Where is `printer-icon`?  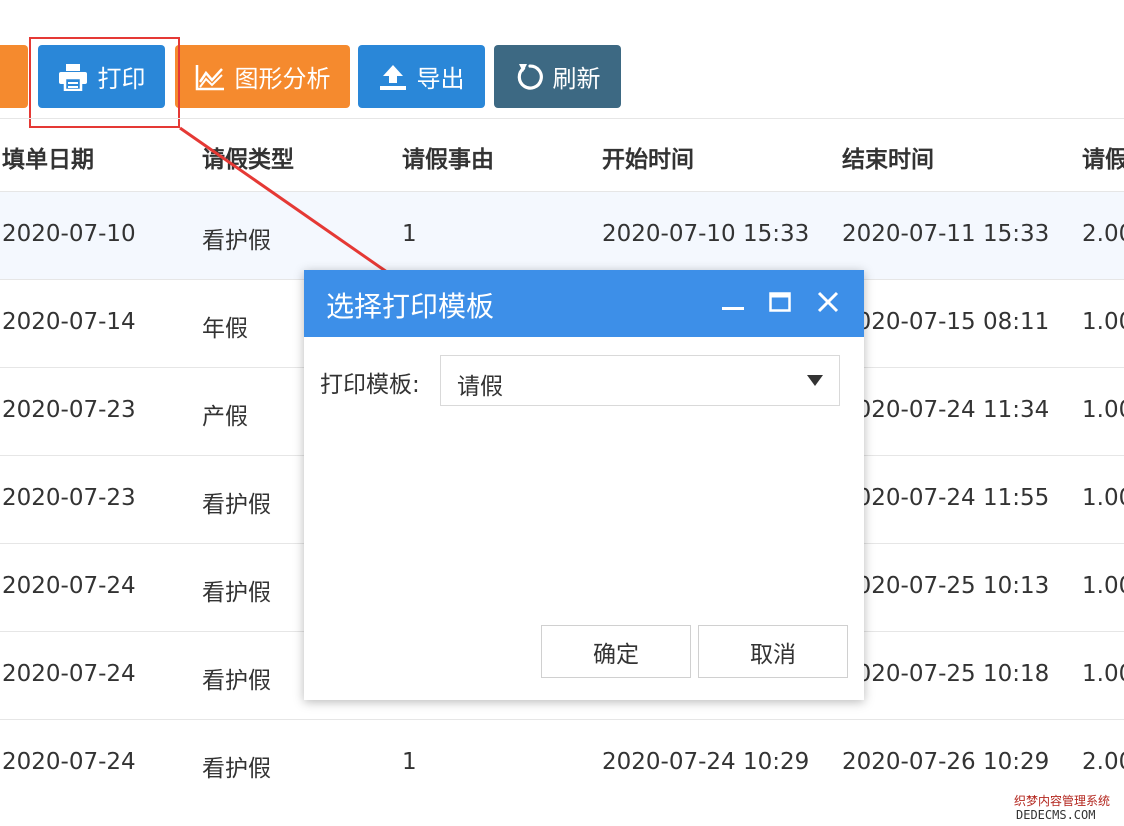 printer-icon is located at coordinates (72, 77).